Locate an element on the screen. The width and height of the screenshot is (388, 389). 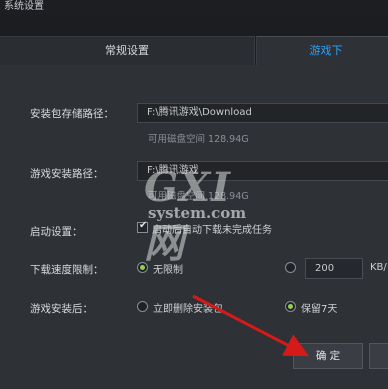
tab-game-download: 游戏下 is located at coordinates (322, 50).